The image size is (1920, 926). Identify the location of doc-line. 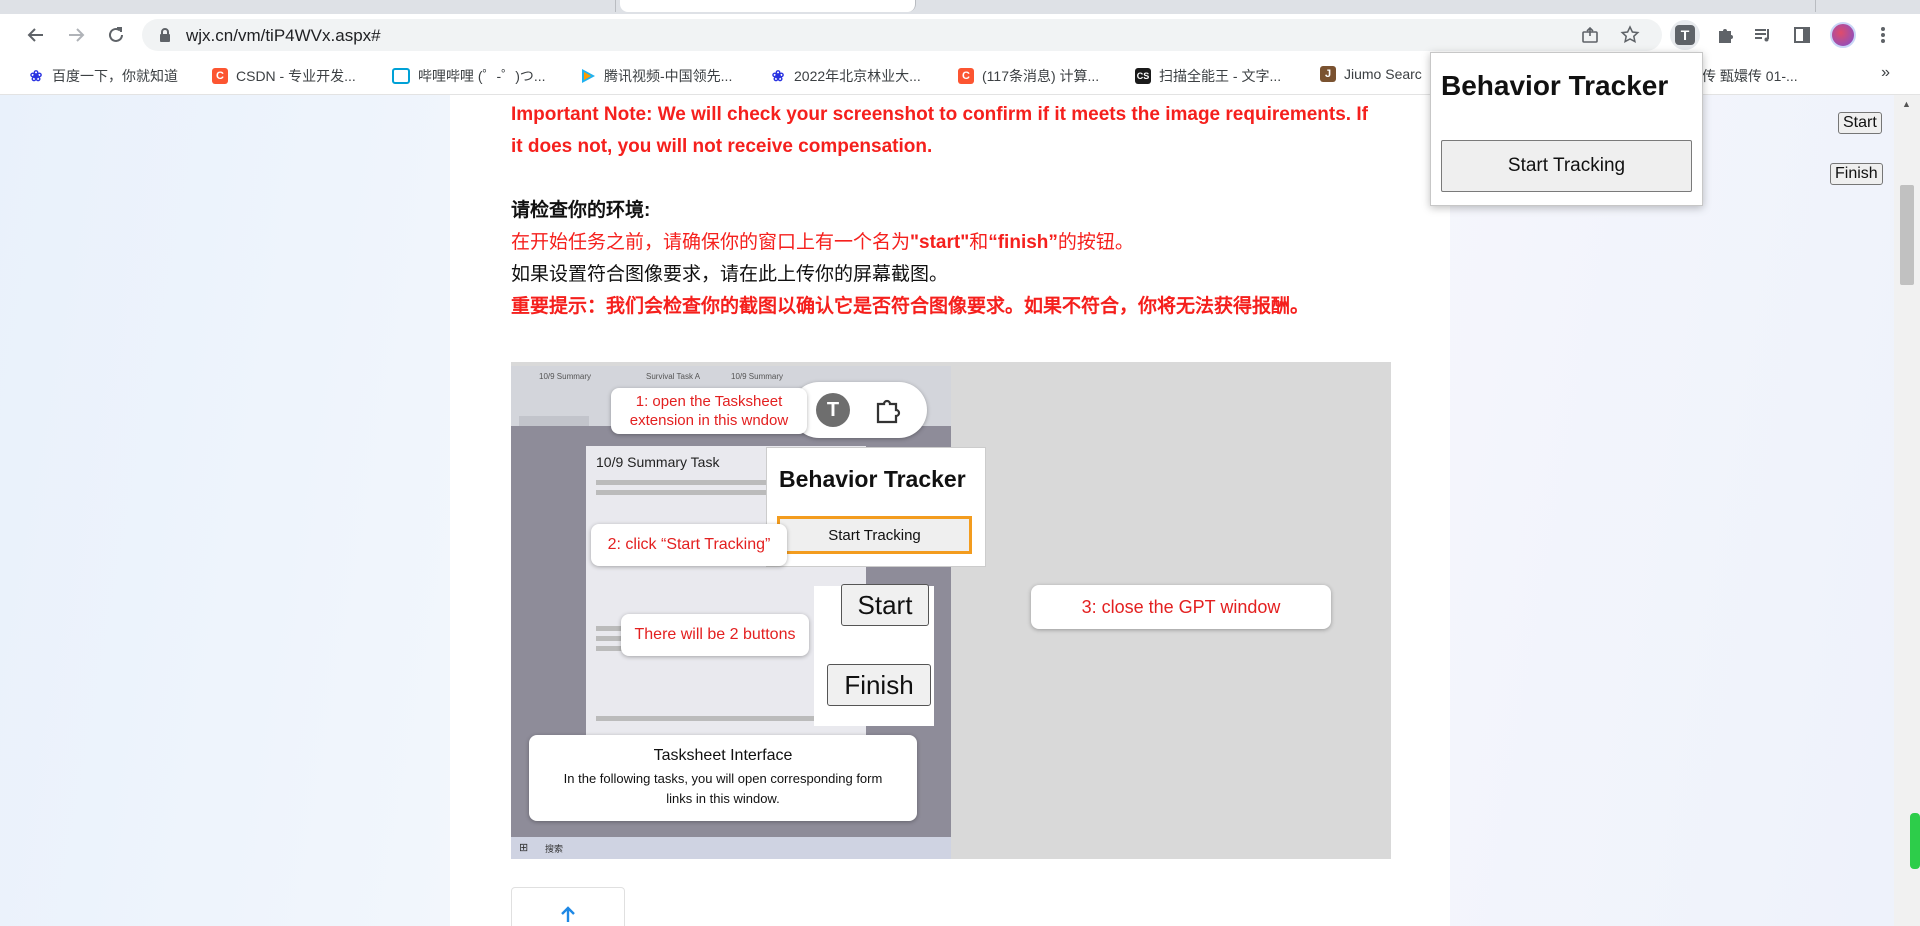
(706, 718).